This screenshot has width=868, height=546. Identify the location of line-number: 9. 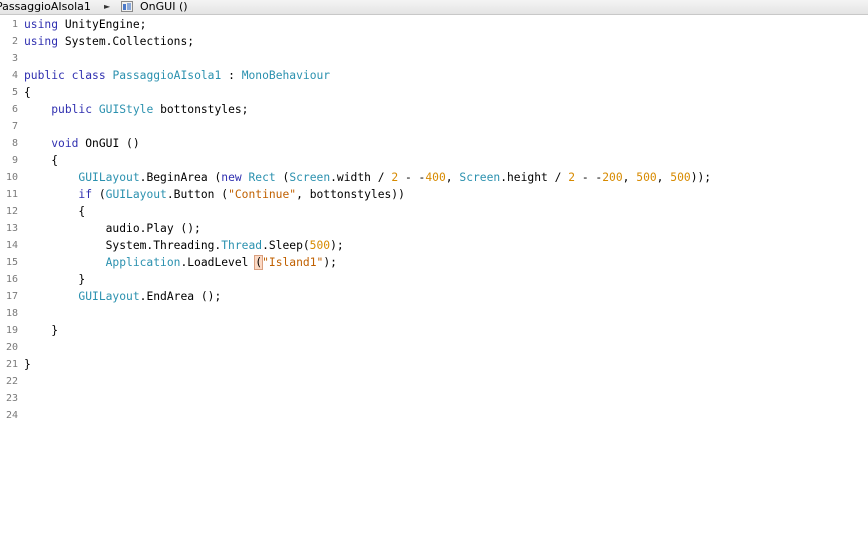
(14, 160).